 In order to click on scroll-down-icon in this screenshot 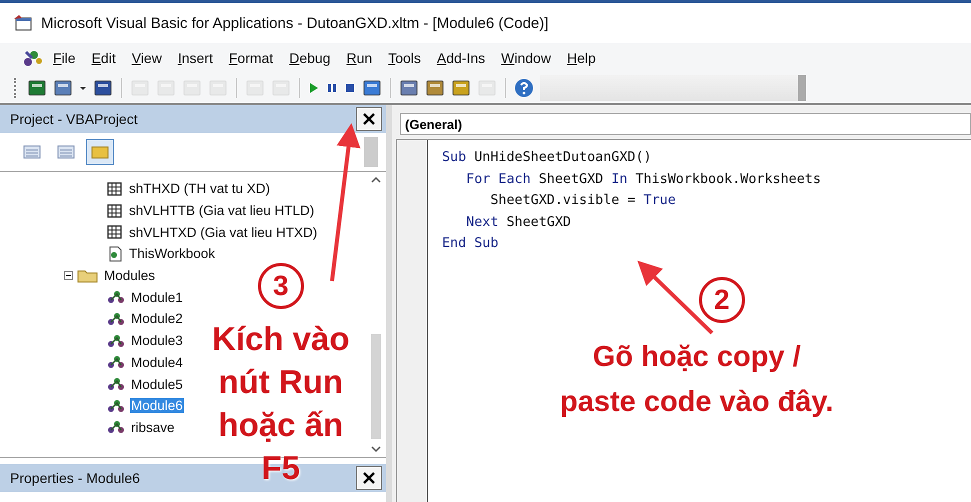, I will do `click(376, 449)`.